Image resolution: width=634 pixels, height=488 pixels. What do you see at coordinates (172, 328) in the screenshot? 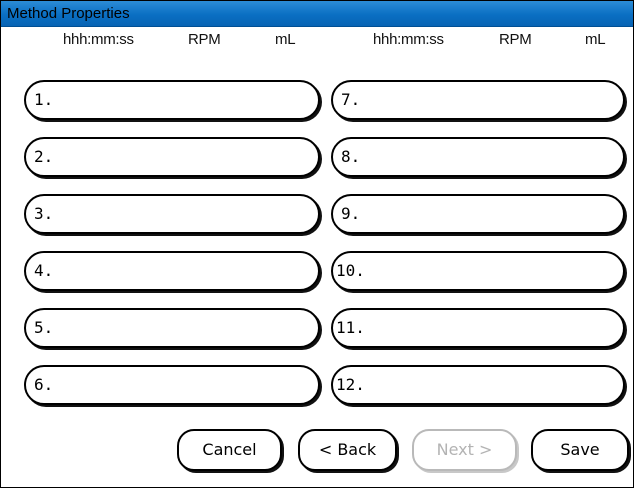
I see `step-field-5: 5.` at bounding box center [172, 328].